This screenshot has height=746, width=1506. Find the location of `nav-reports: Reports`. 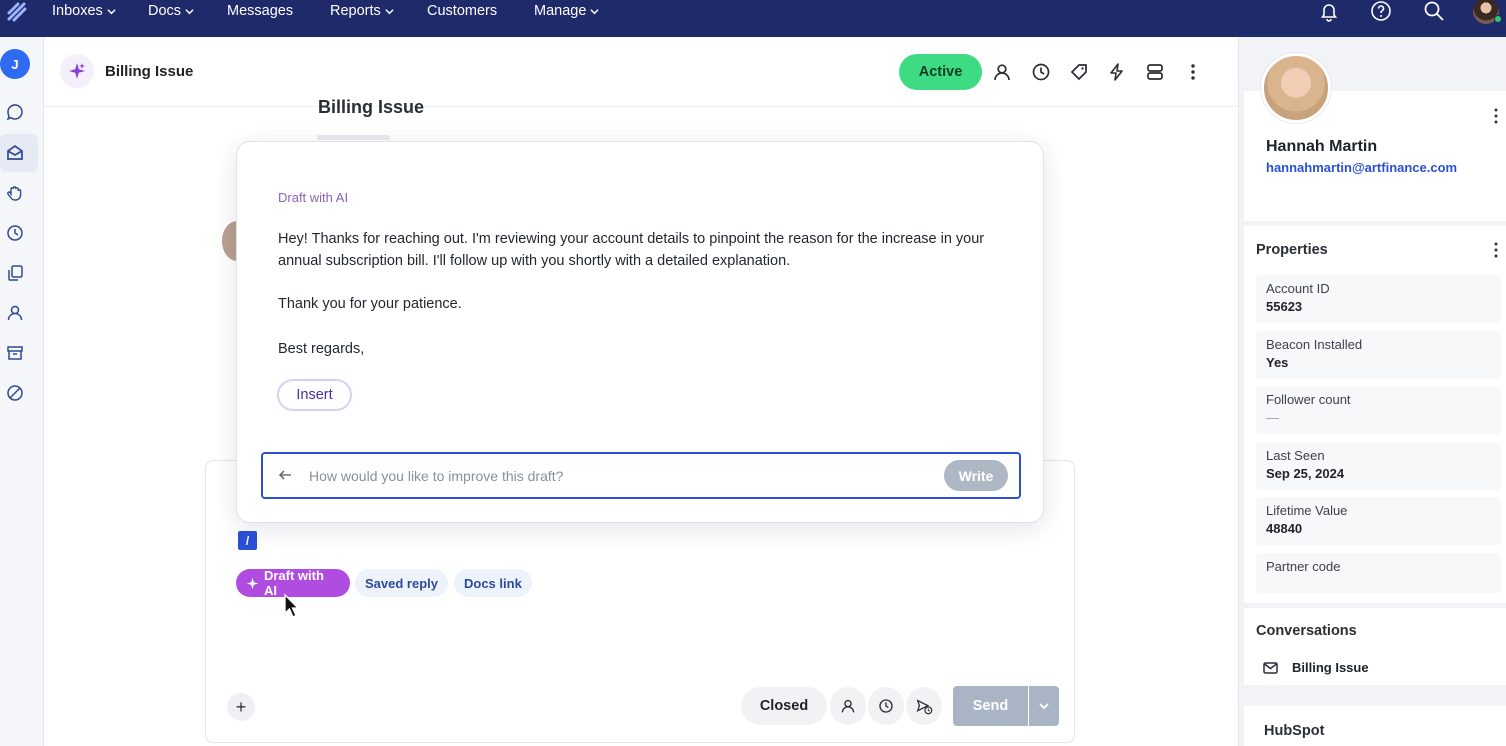

nav-reports: Reports is located at coordinates (362, 11).